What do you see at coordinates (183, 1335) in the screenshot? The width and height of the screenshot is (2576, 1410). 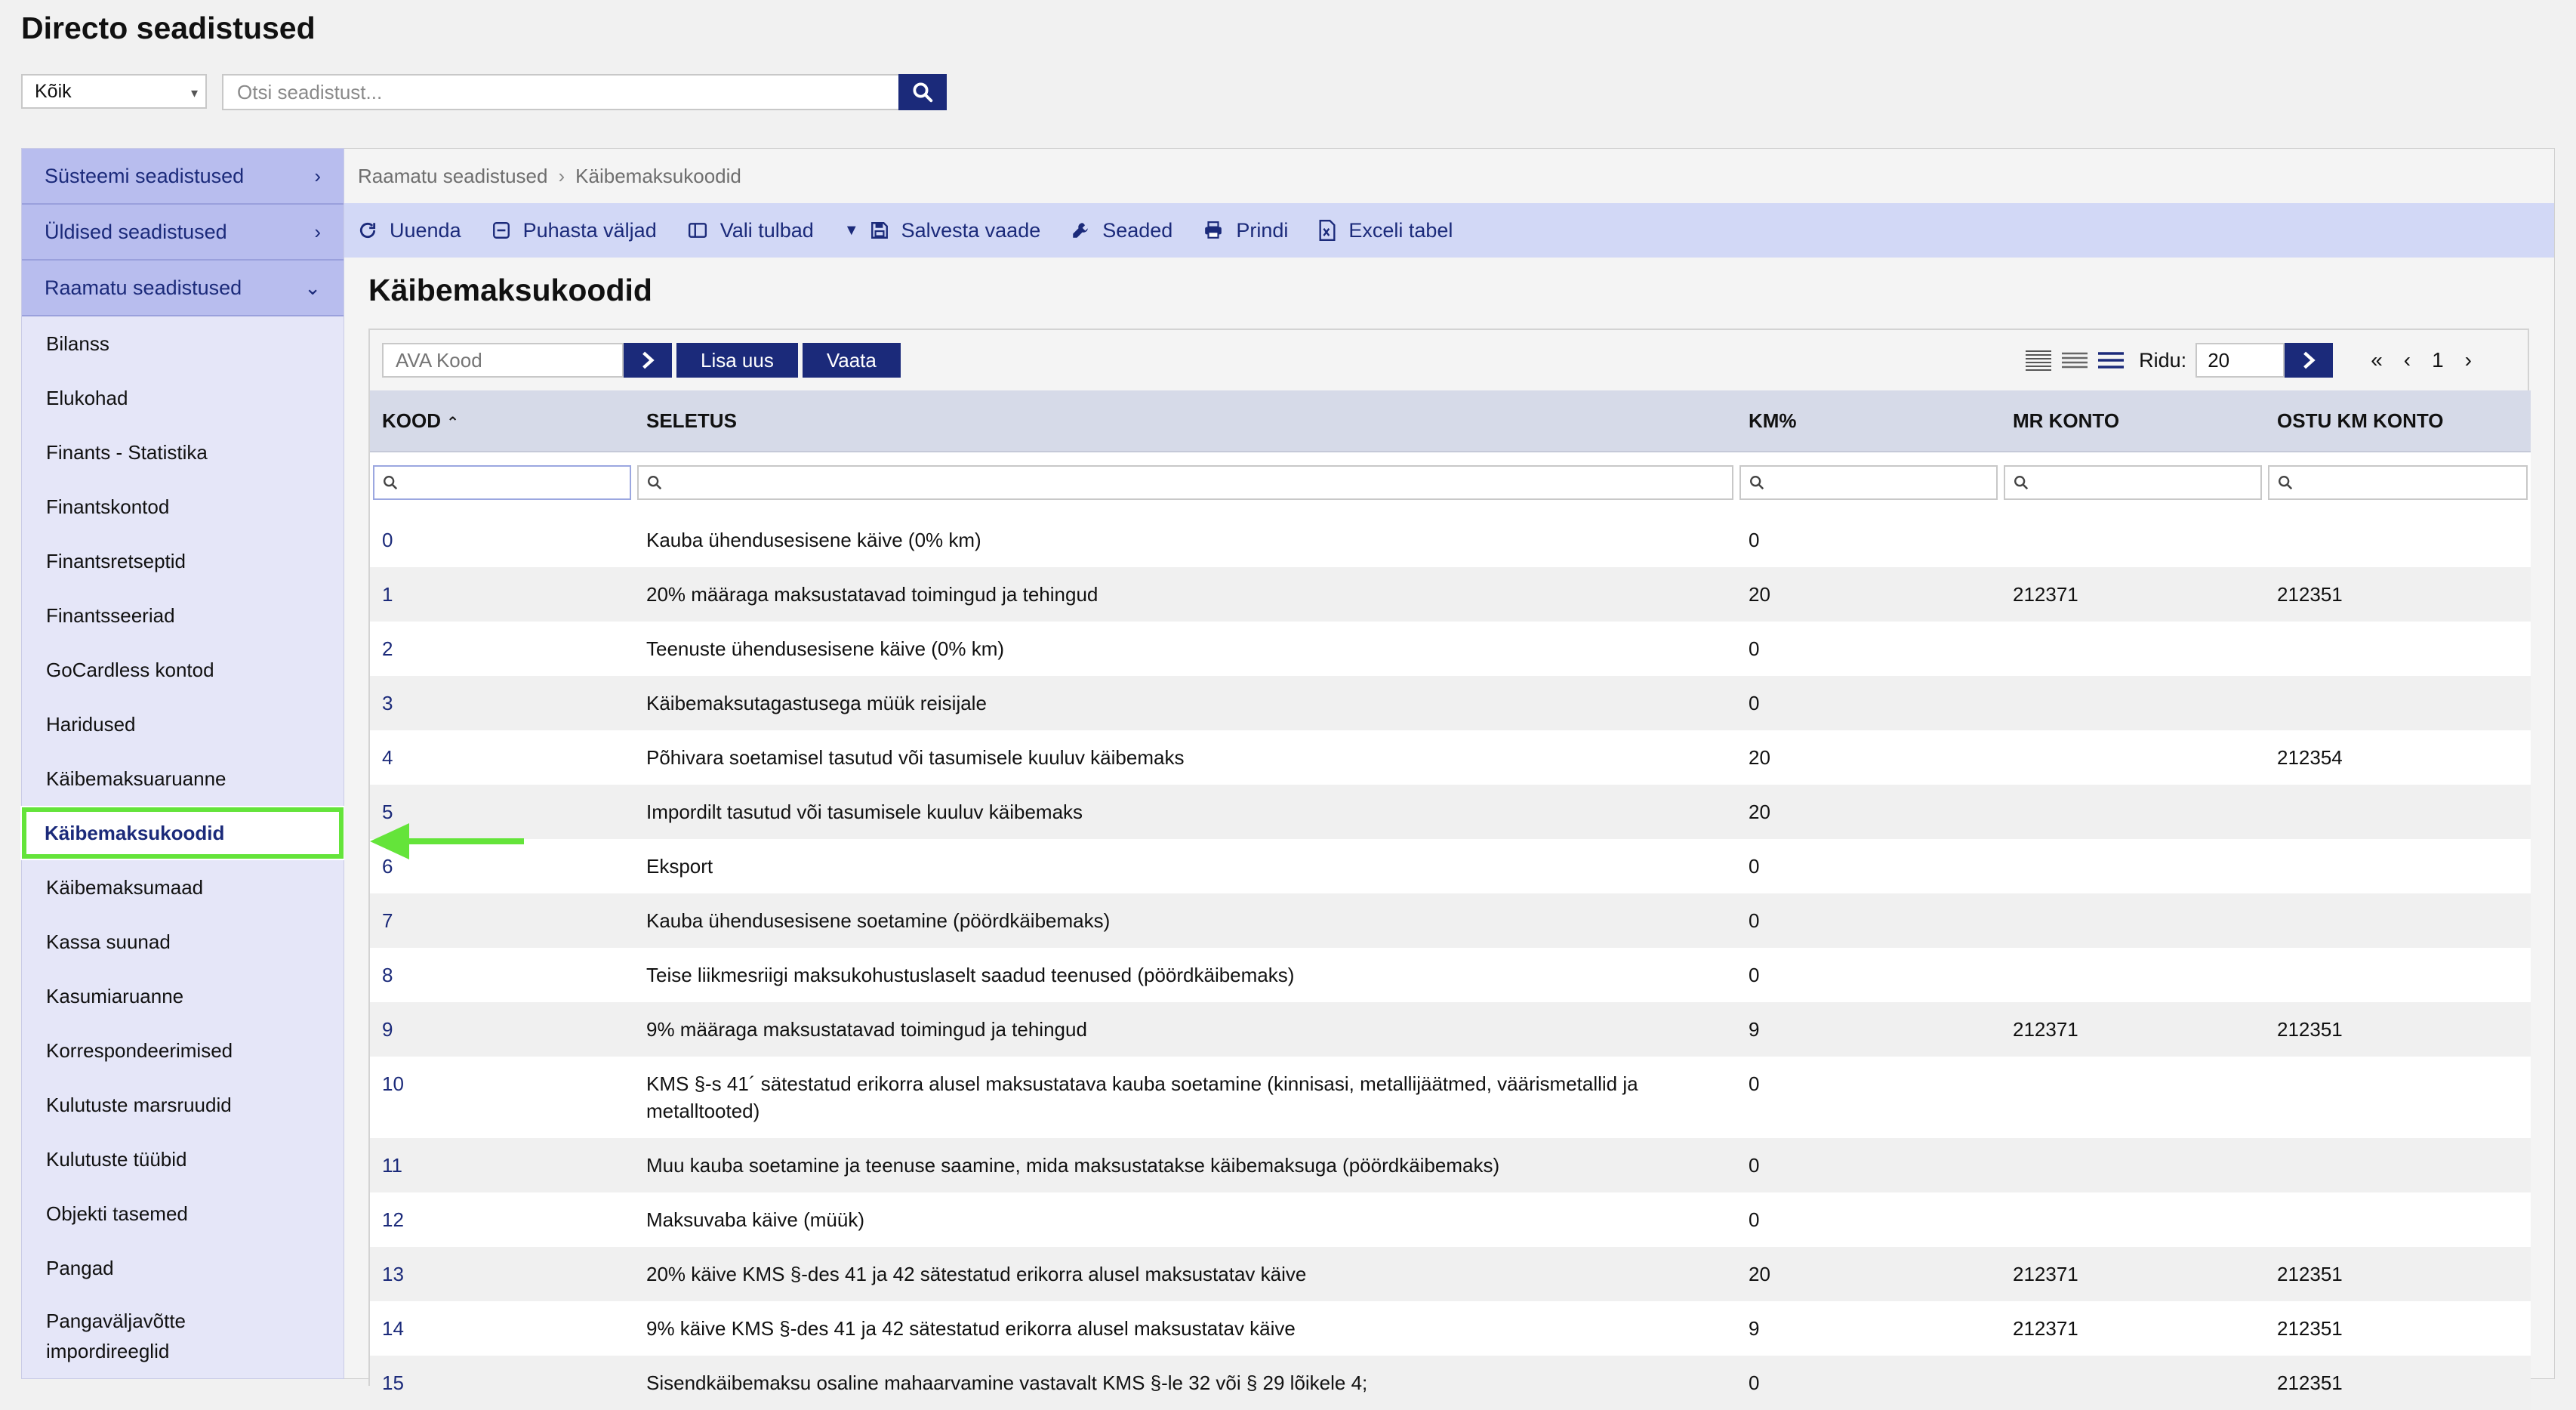 I see `sidebar-item-pangavaljavotte-impordireeglid: Pangaväljavõtte impordireeglid` at bounding box center [183, 1335].